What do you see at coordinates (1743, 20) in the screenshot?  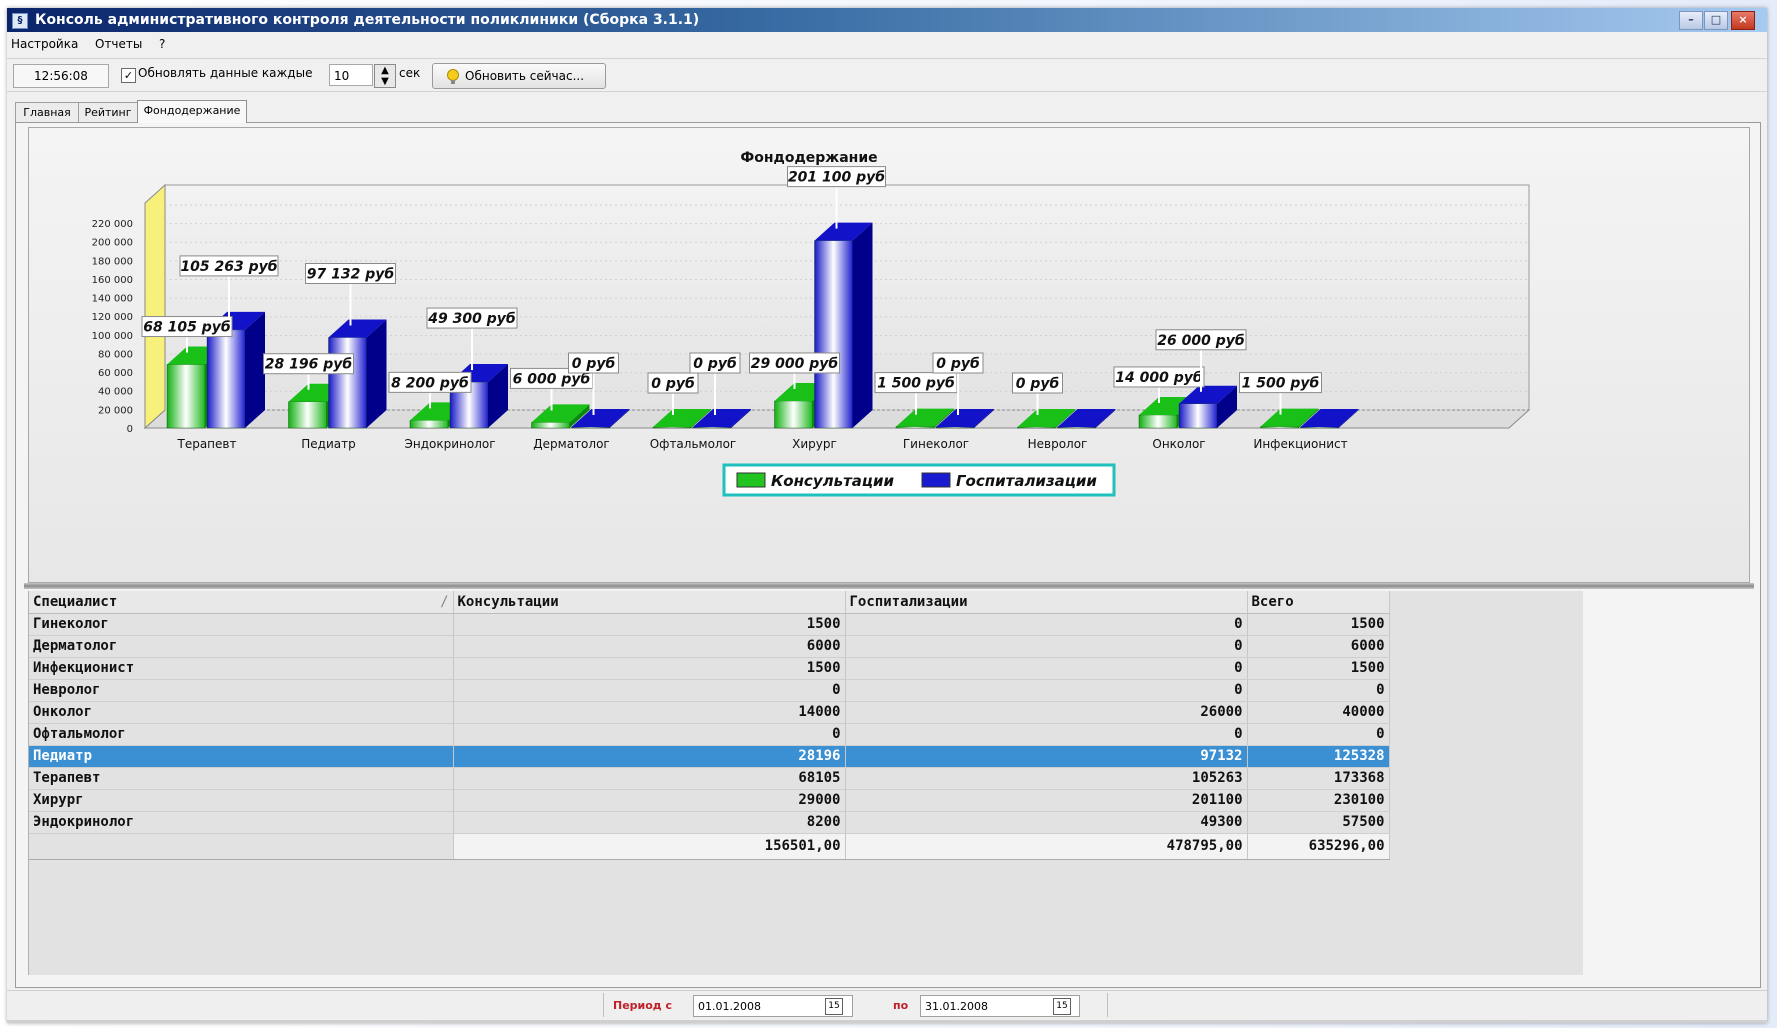 I see `close-button: ×` at bounding box center [1743, 20].